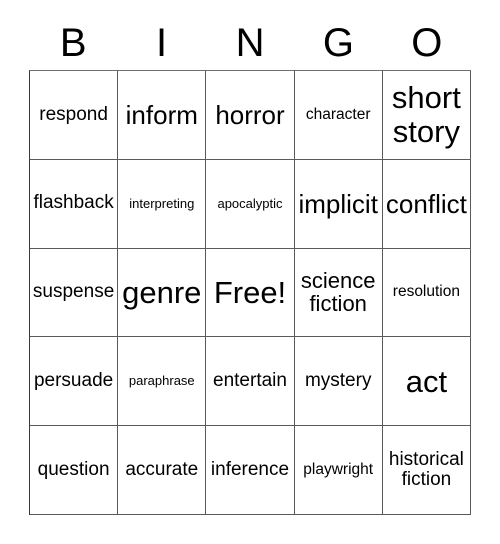 The height and width of the screenshot is (544, 500). I want to click on bingo-header-letter-g: G, so click(338, 43).